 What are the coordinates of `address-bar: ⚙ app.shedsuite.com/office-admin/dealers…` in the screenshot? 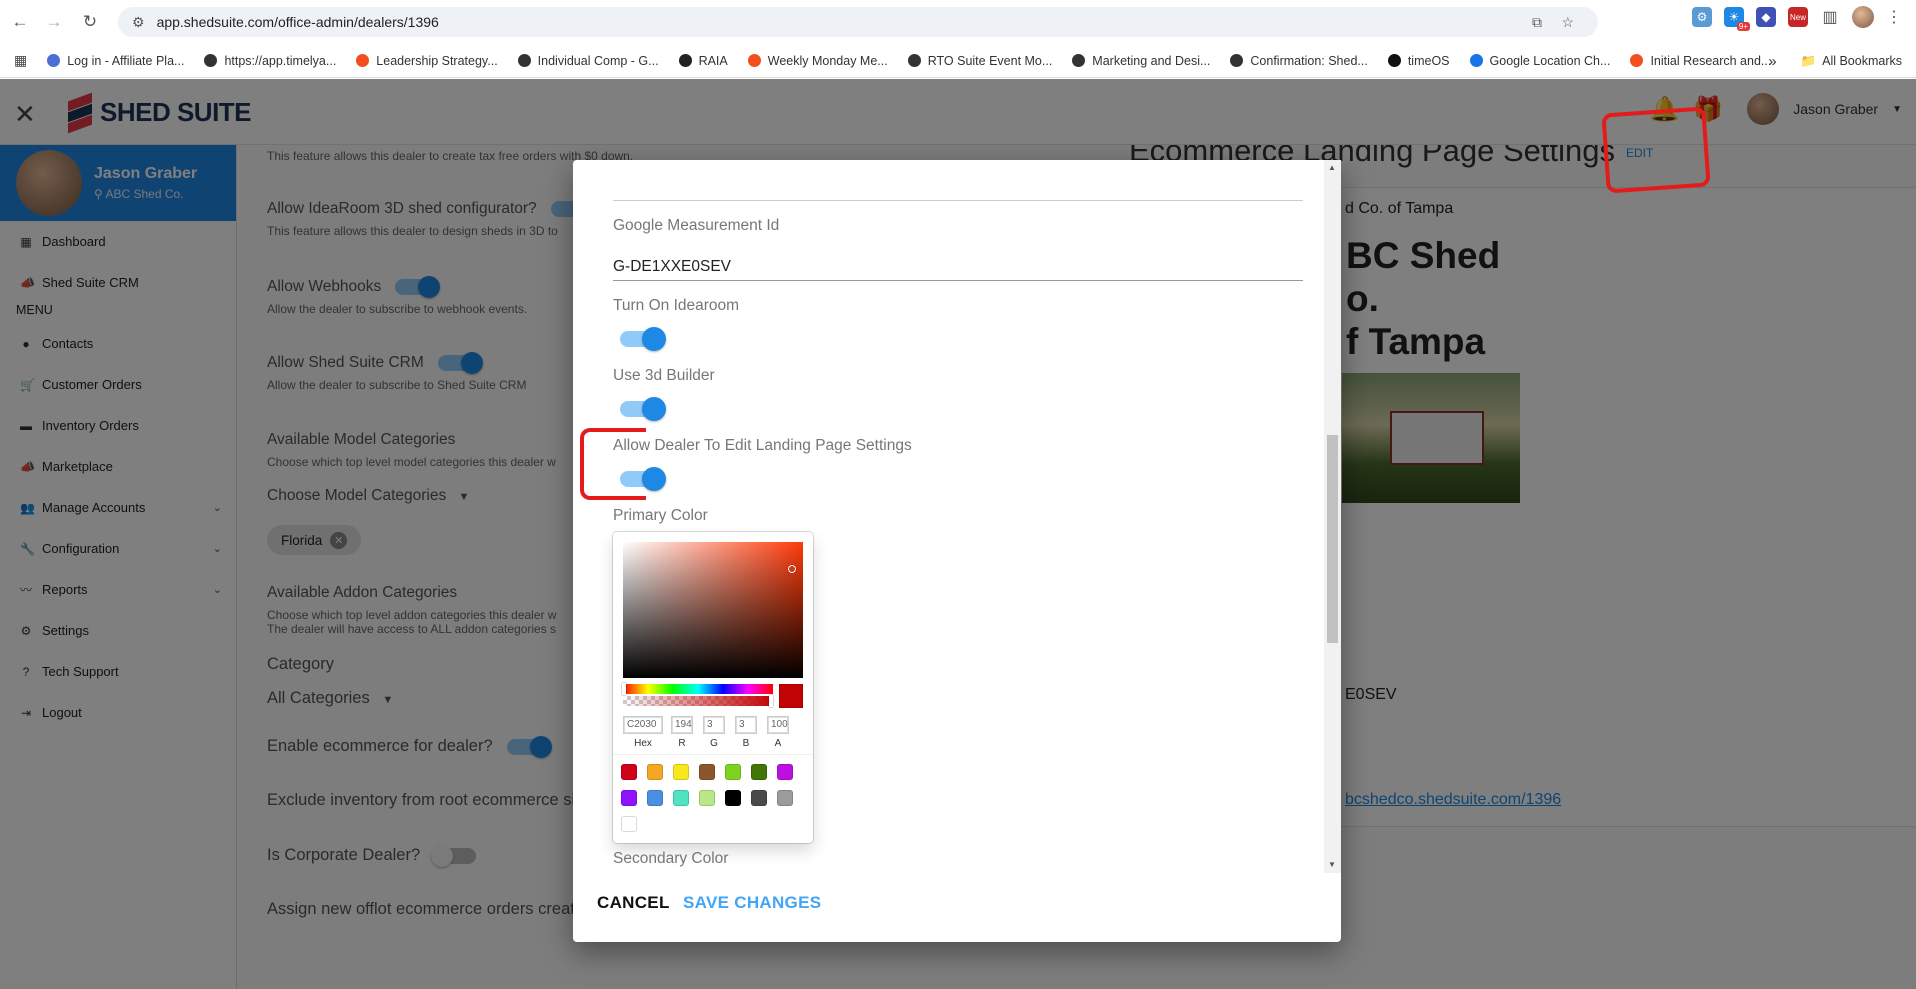 It's located at (858, 22).